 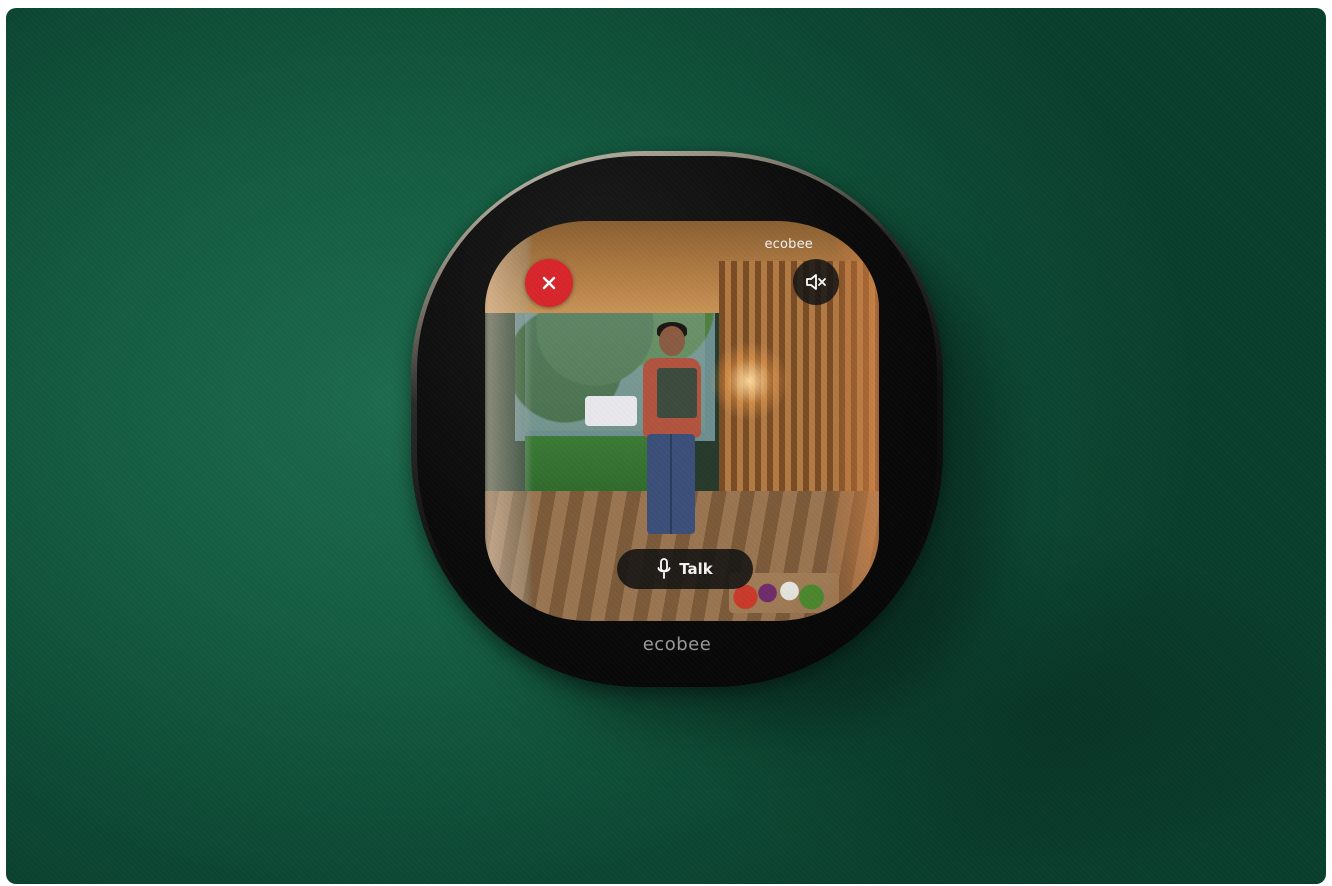 I want to click on talk-button: Talk, so click(x=685, y=569).